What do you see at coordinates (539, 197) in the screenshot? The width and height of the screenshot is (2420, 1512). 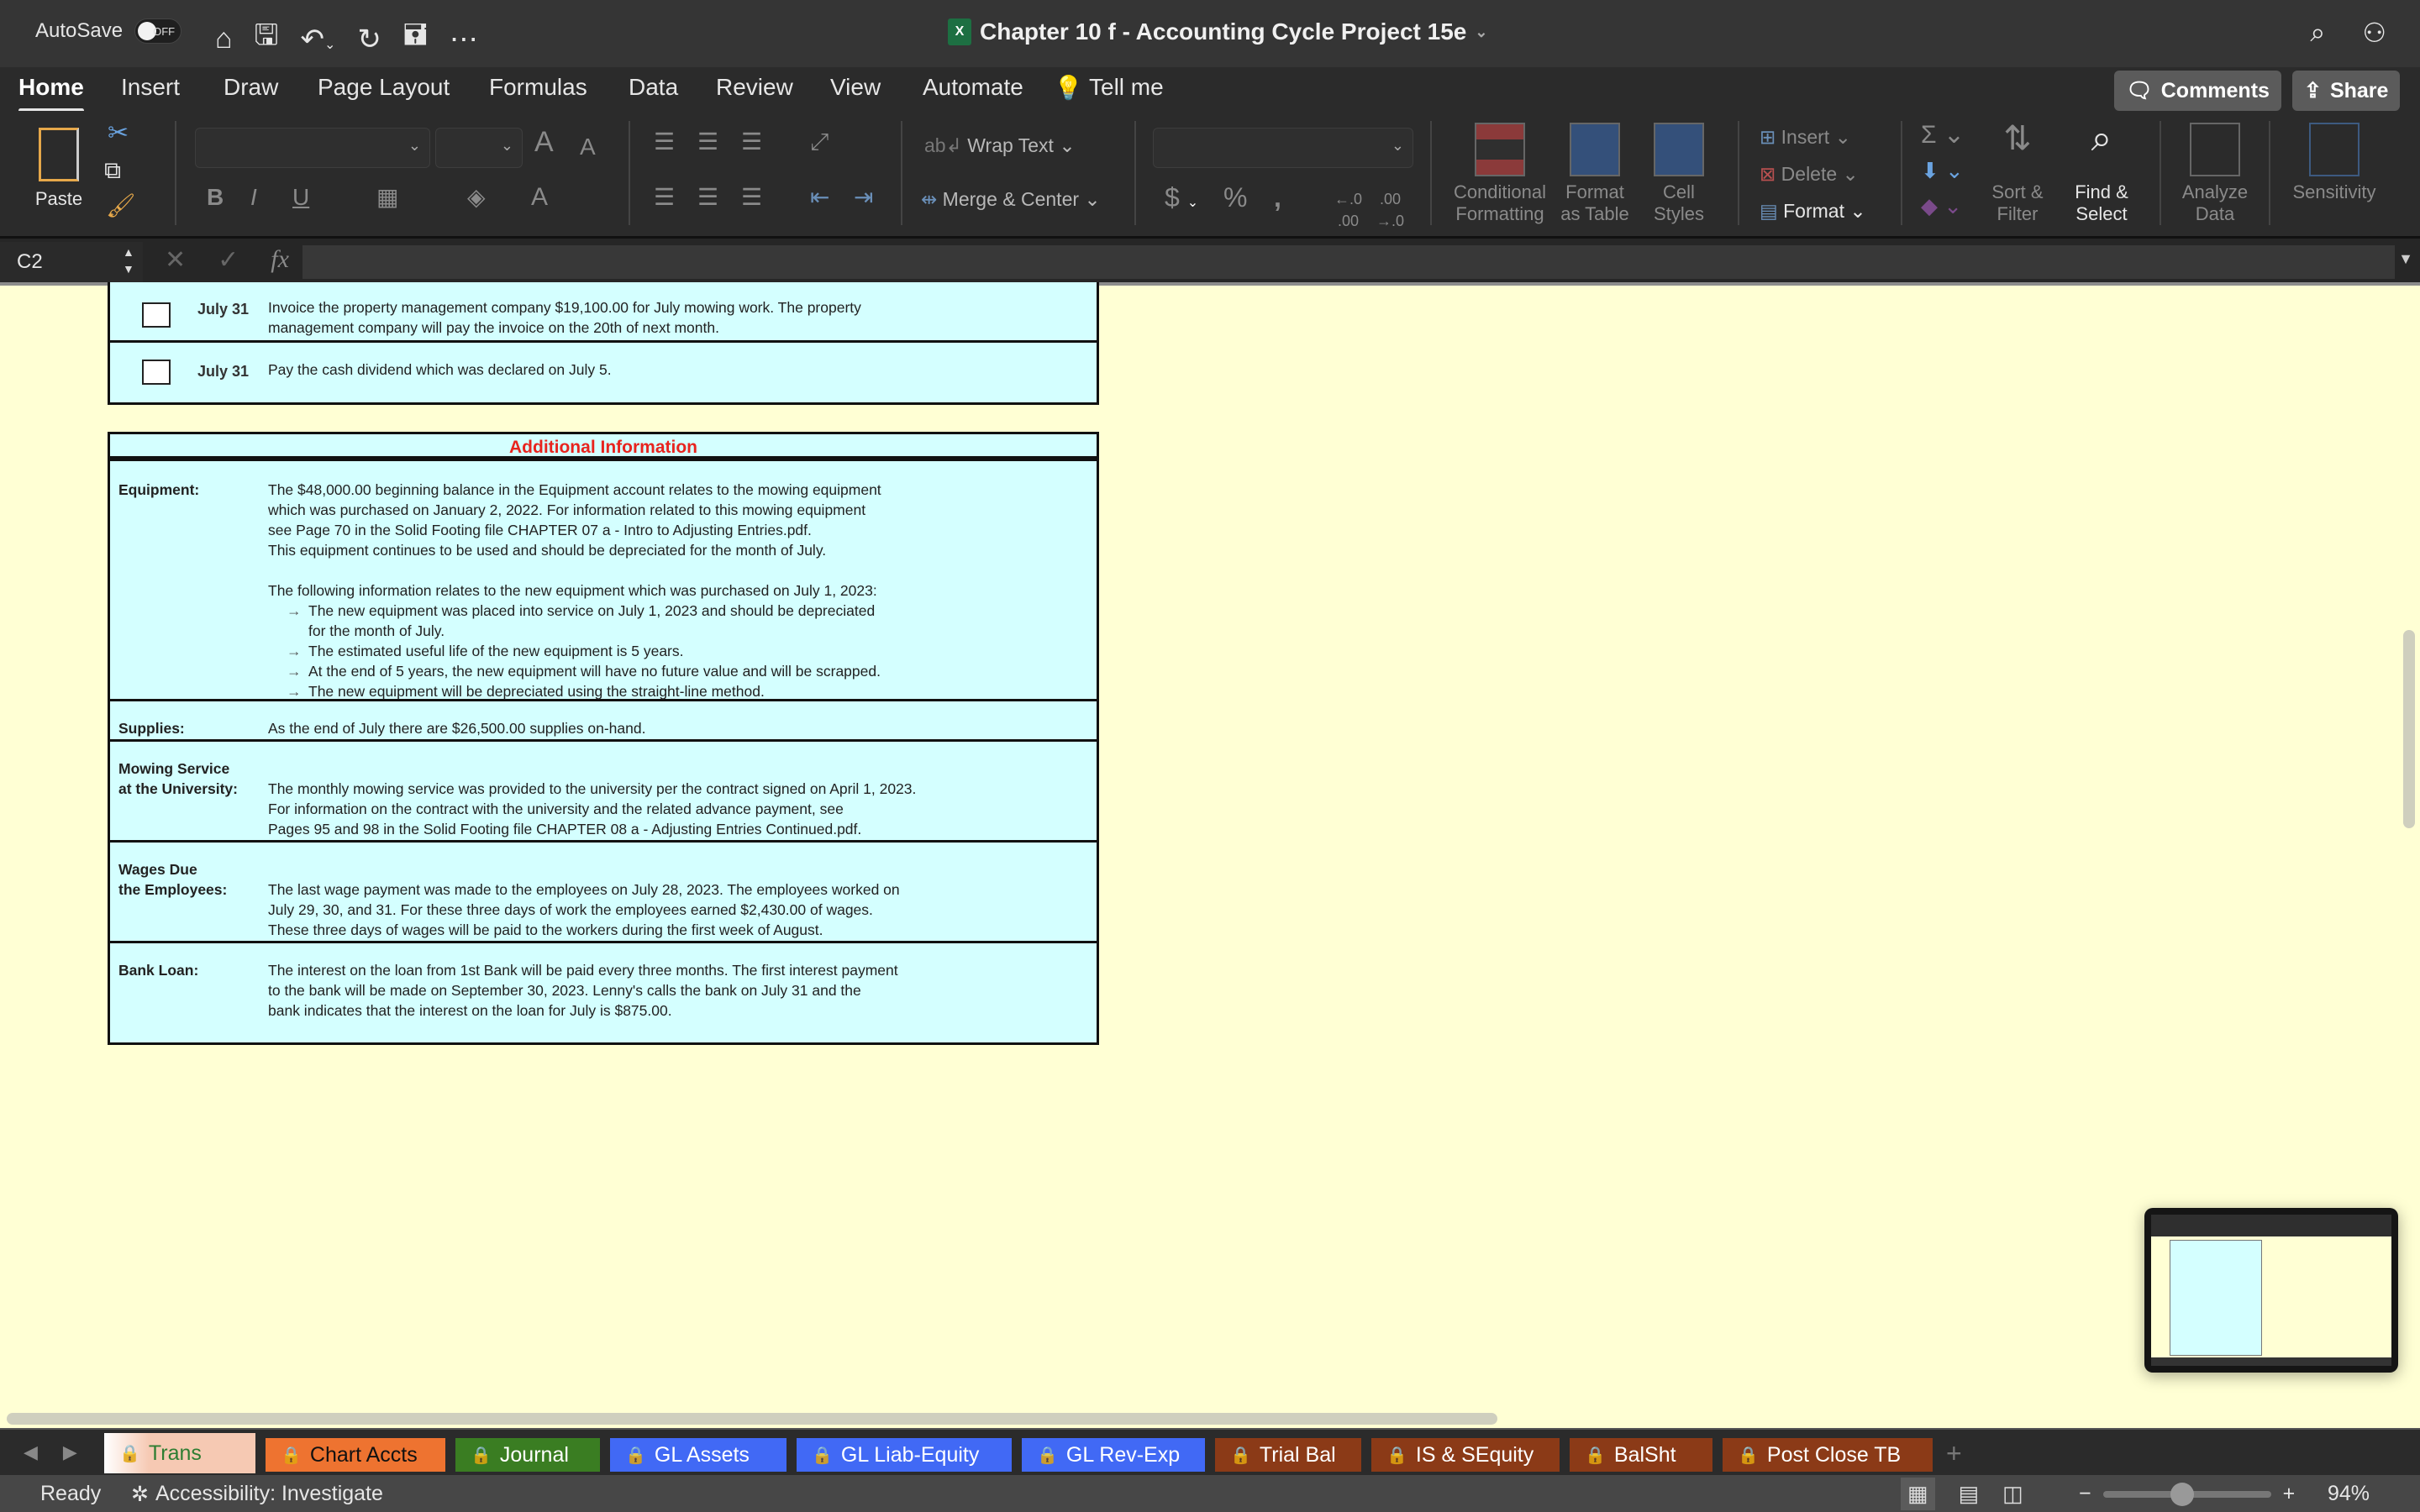 I see `font-color-icon: A` at bounding box center [539, 197].